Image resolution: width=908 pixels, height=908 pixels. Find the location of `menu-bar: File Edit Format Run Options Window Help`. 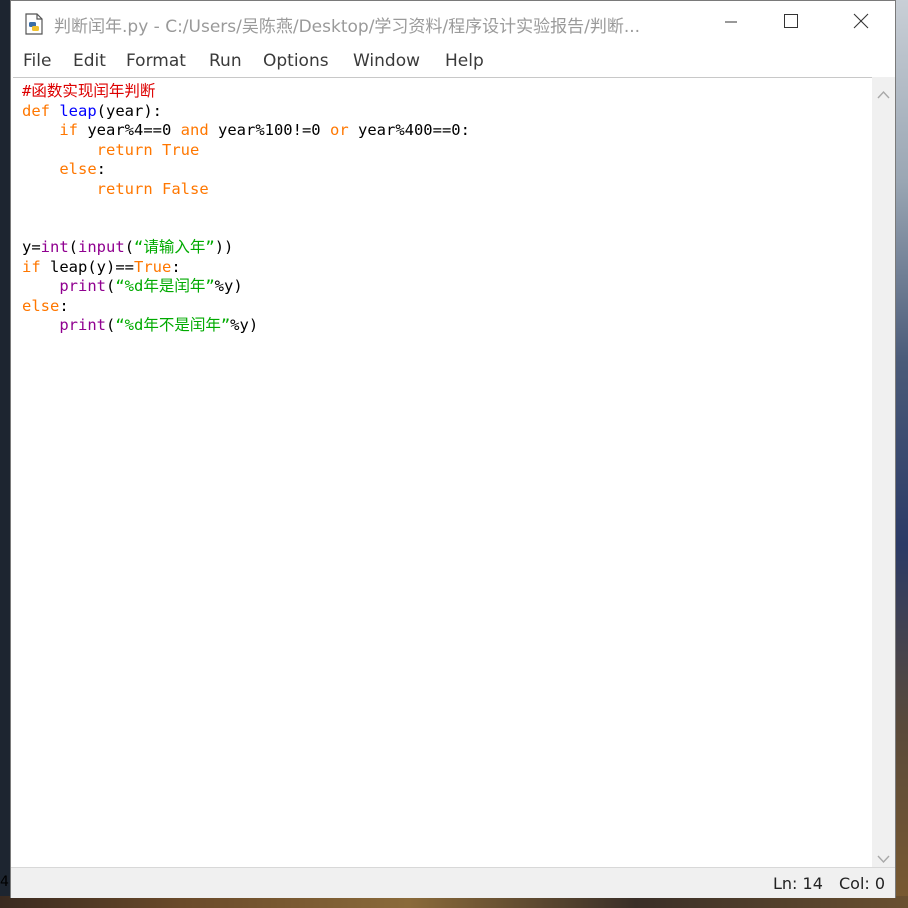

menu-bar: File Edit Format Run Options Window Help is located at coordinates (453, 62).